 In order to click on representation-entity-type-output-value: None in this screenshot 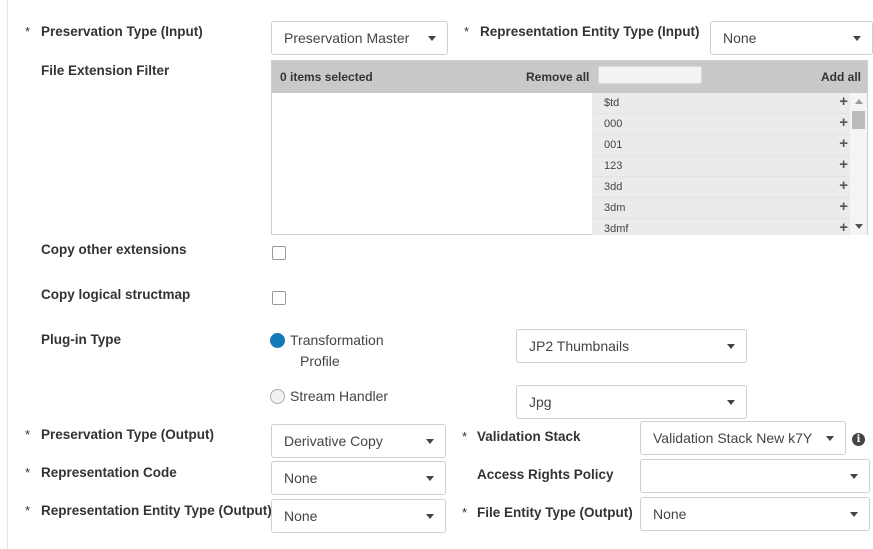, I will do `click(301, 516)`.